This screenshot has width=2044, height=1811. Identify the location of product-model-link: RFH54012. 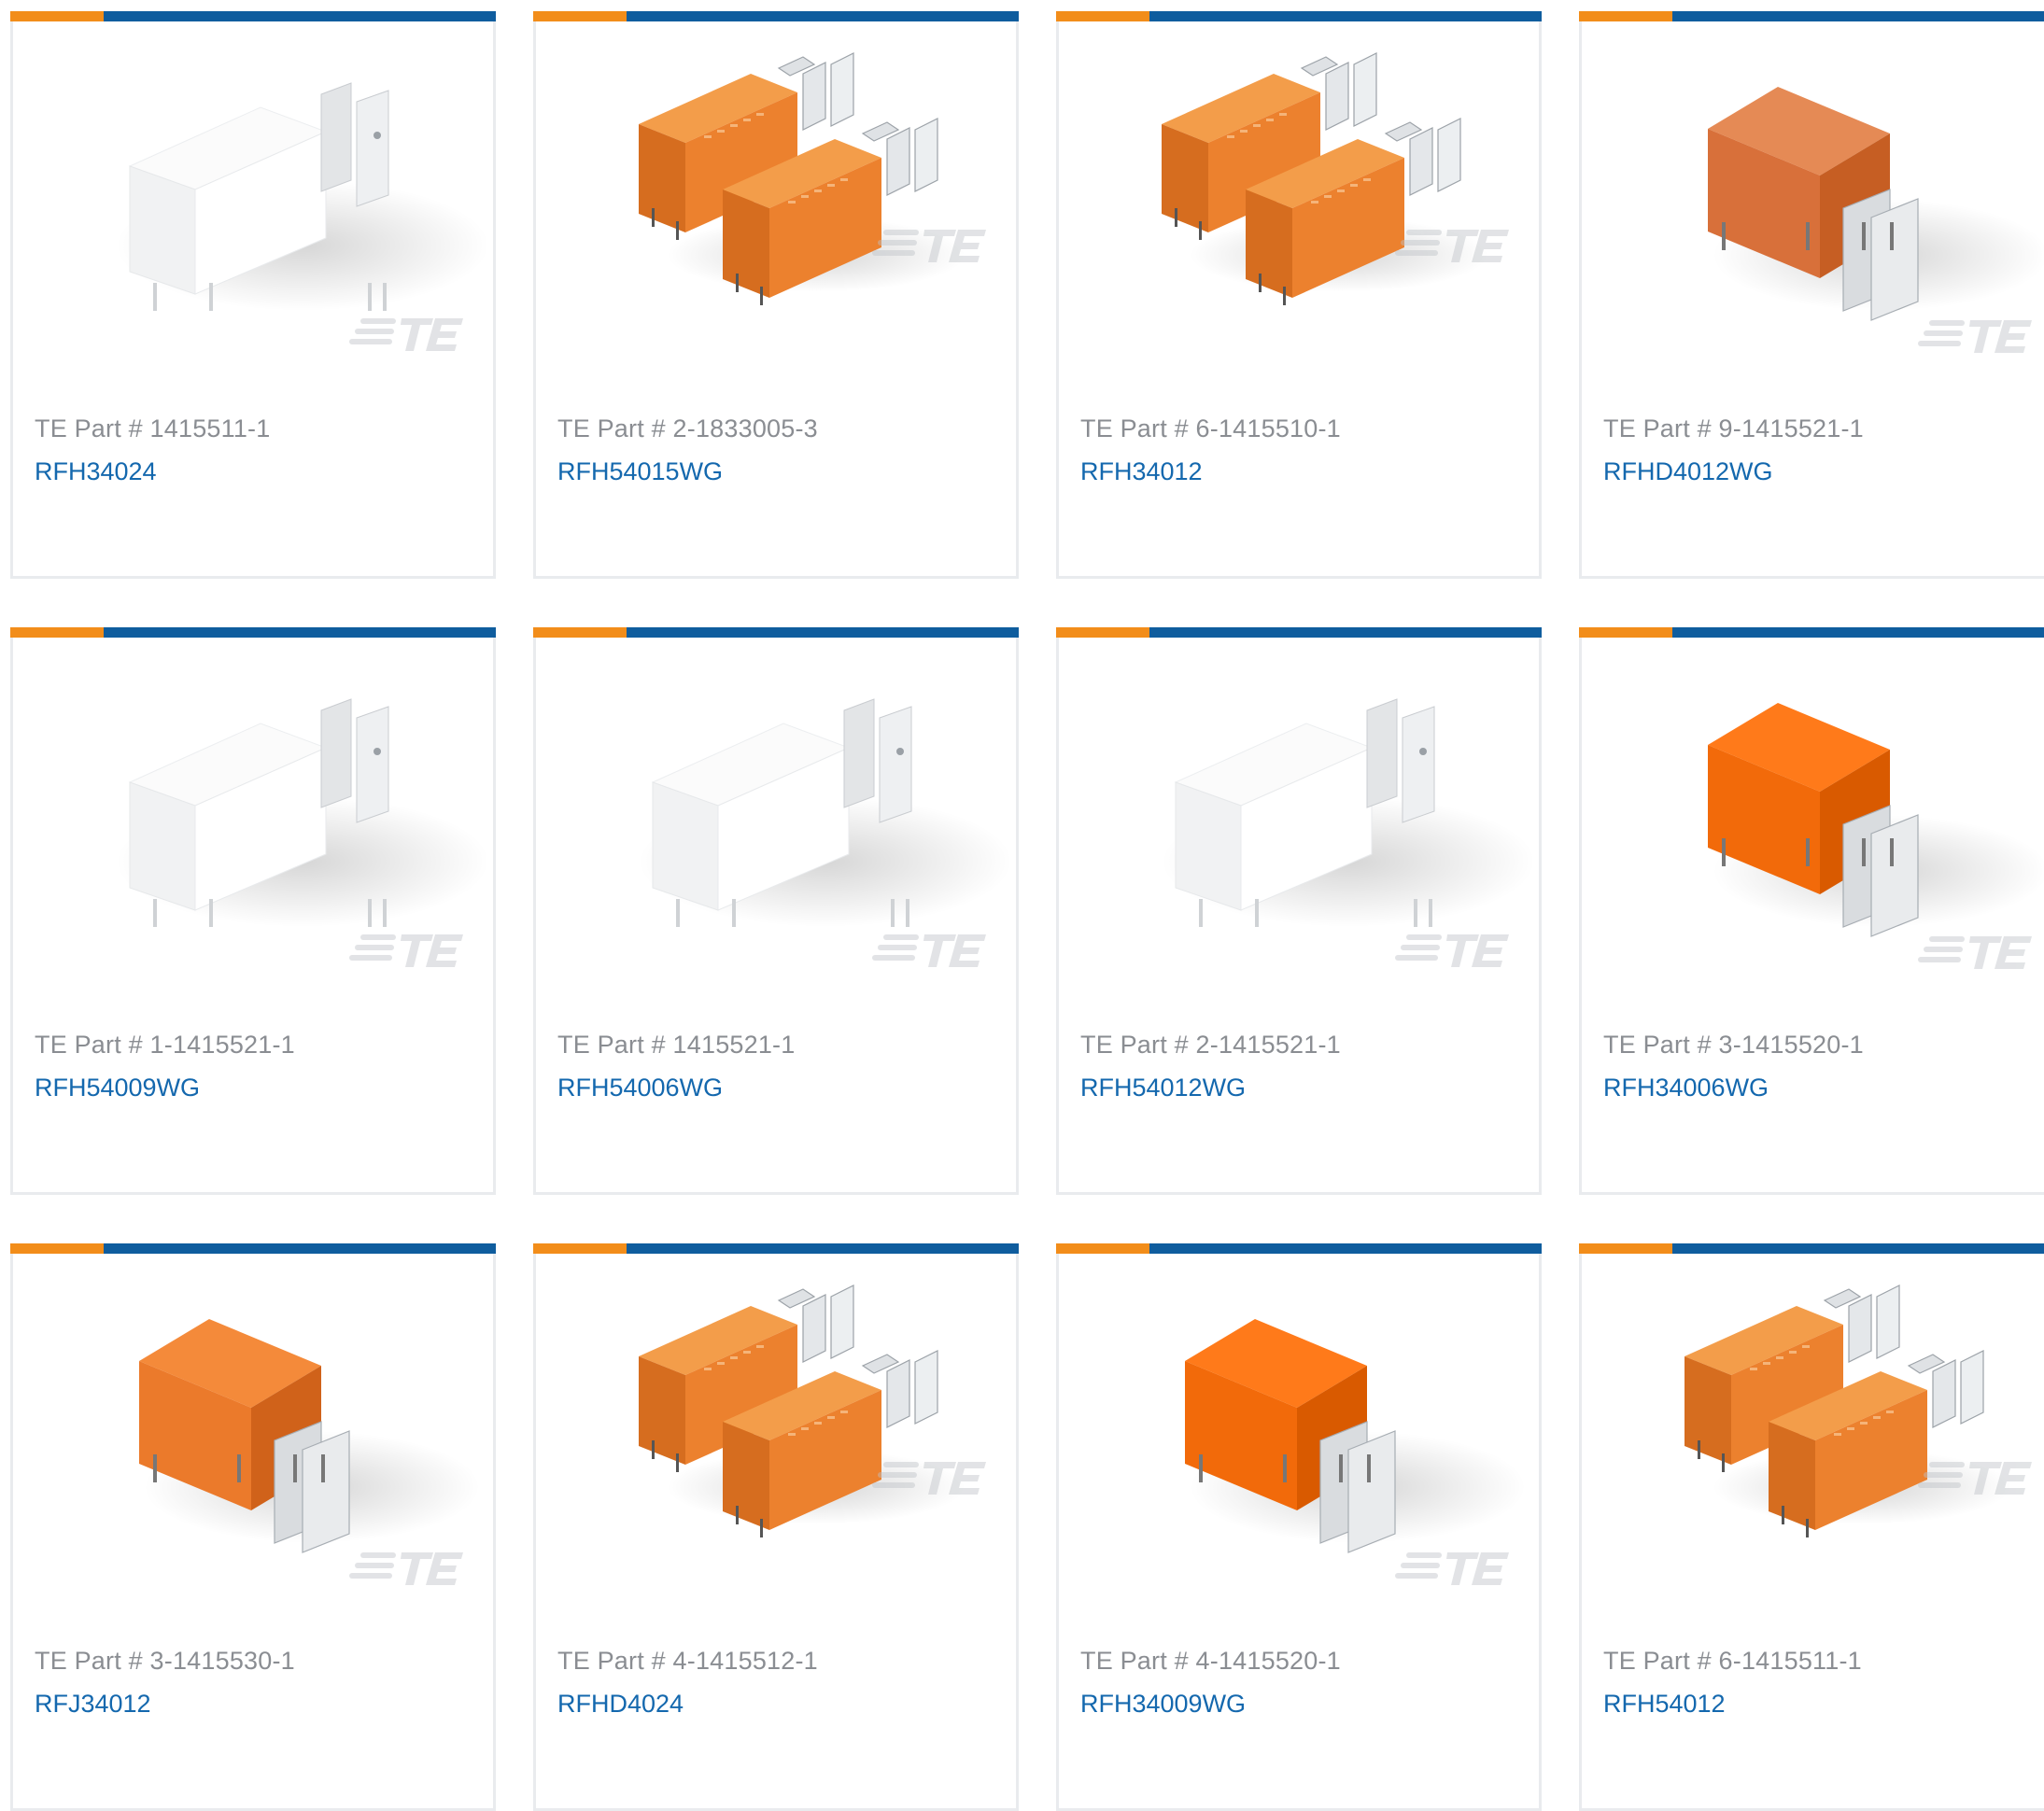
(1664, 1704).